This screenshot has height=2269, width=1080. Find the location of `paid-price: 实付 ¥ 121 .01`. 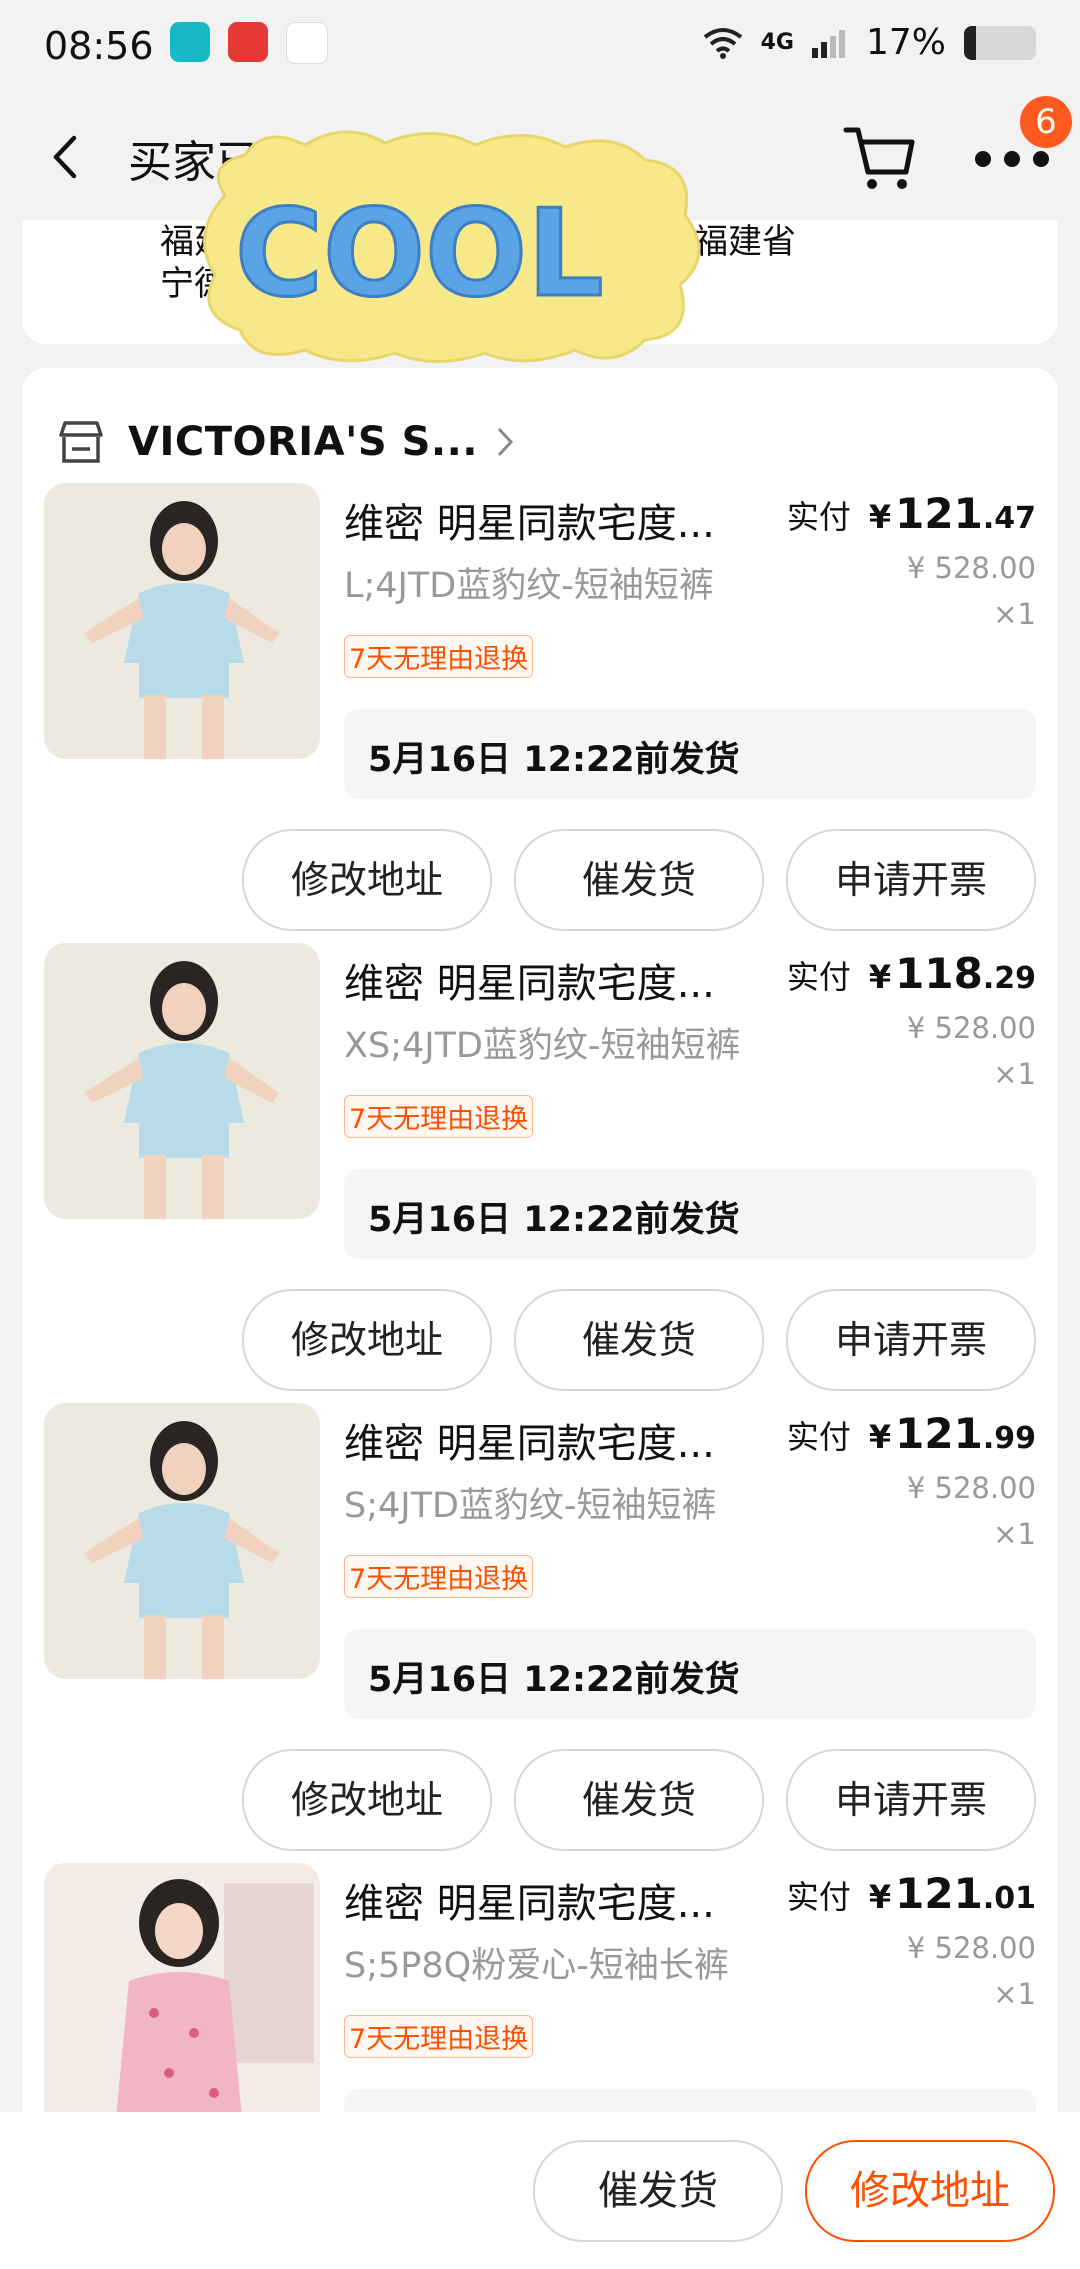

paid-price: 实付 ¥ 121 .01 is located at coordinates (911, 1893).